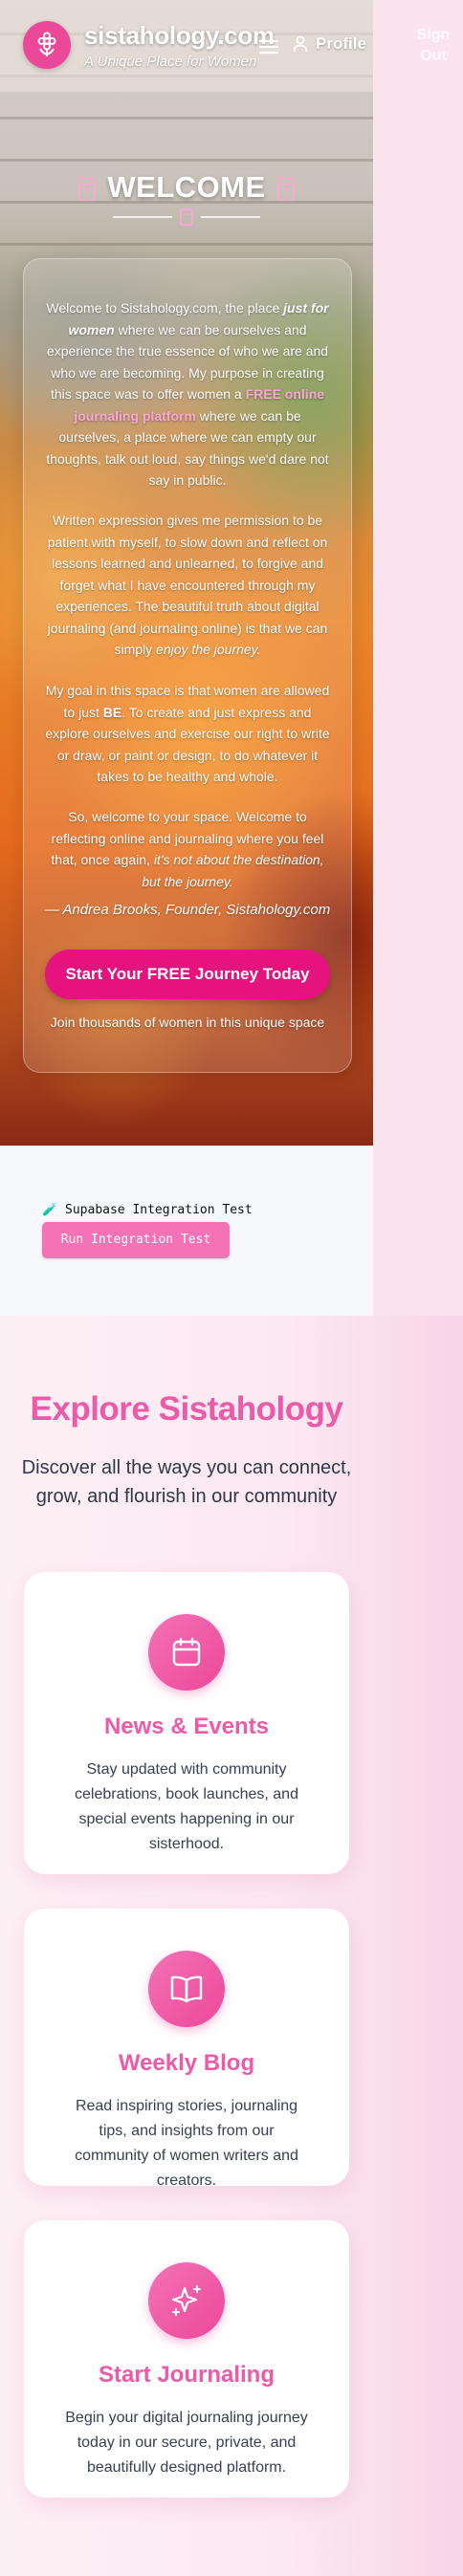 This screenshot has height=2576, width=463. I want to click on calendar-icon, so click(186, 1652).